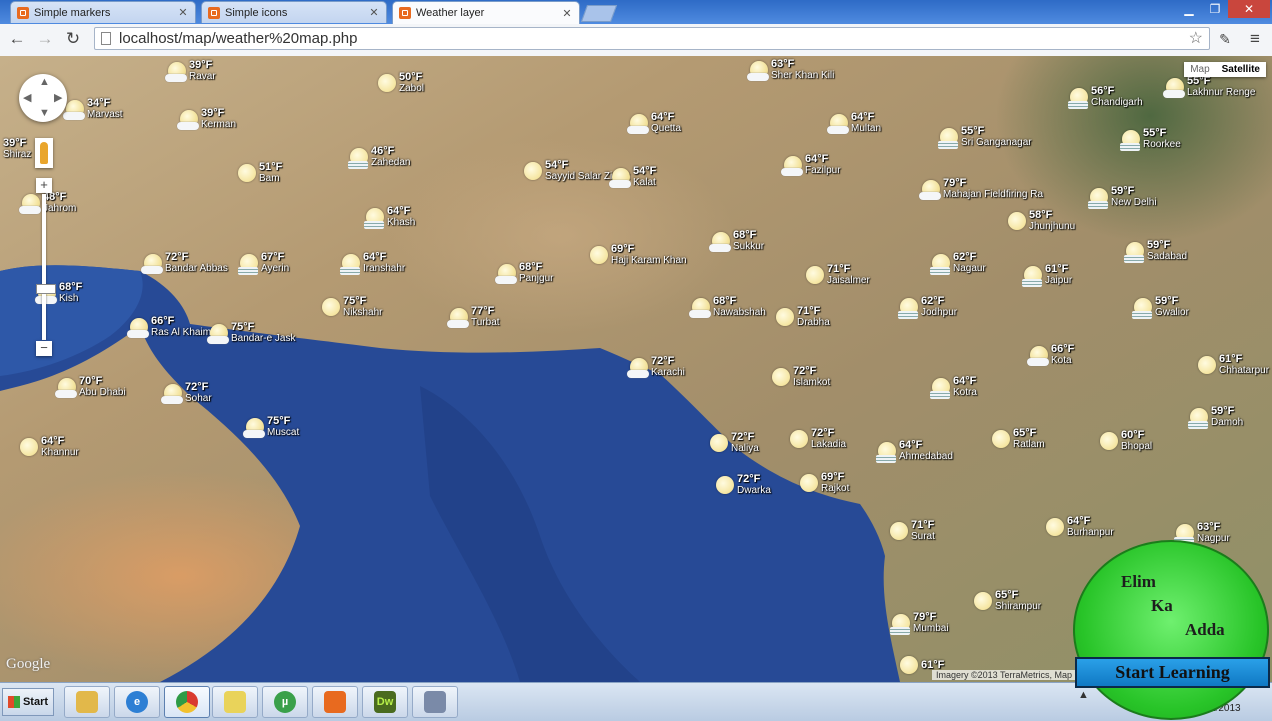 The width and height of the screenshot is (1272, 721). Describe the element at coordinates (919, 623) in the screenshot. I see `weather-marker: 79°F Mumbai` at that location.